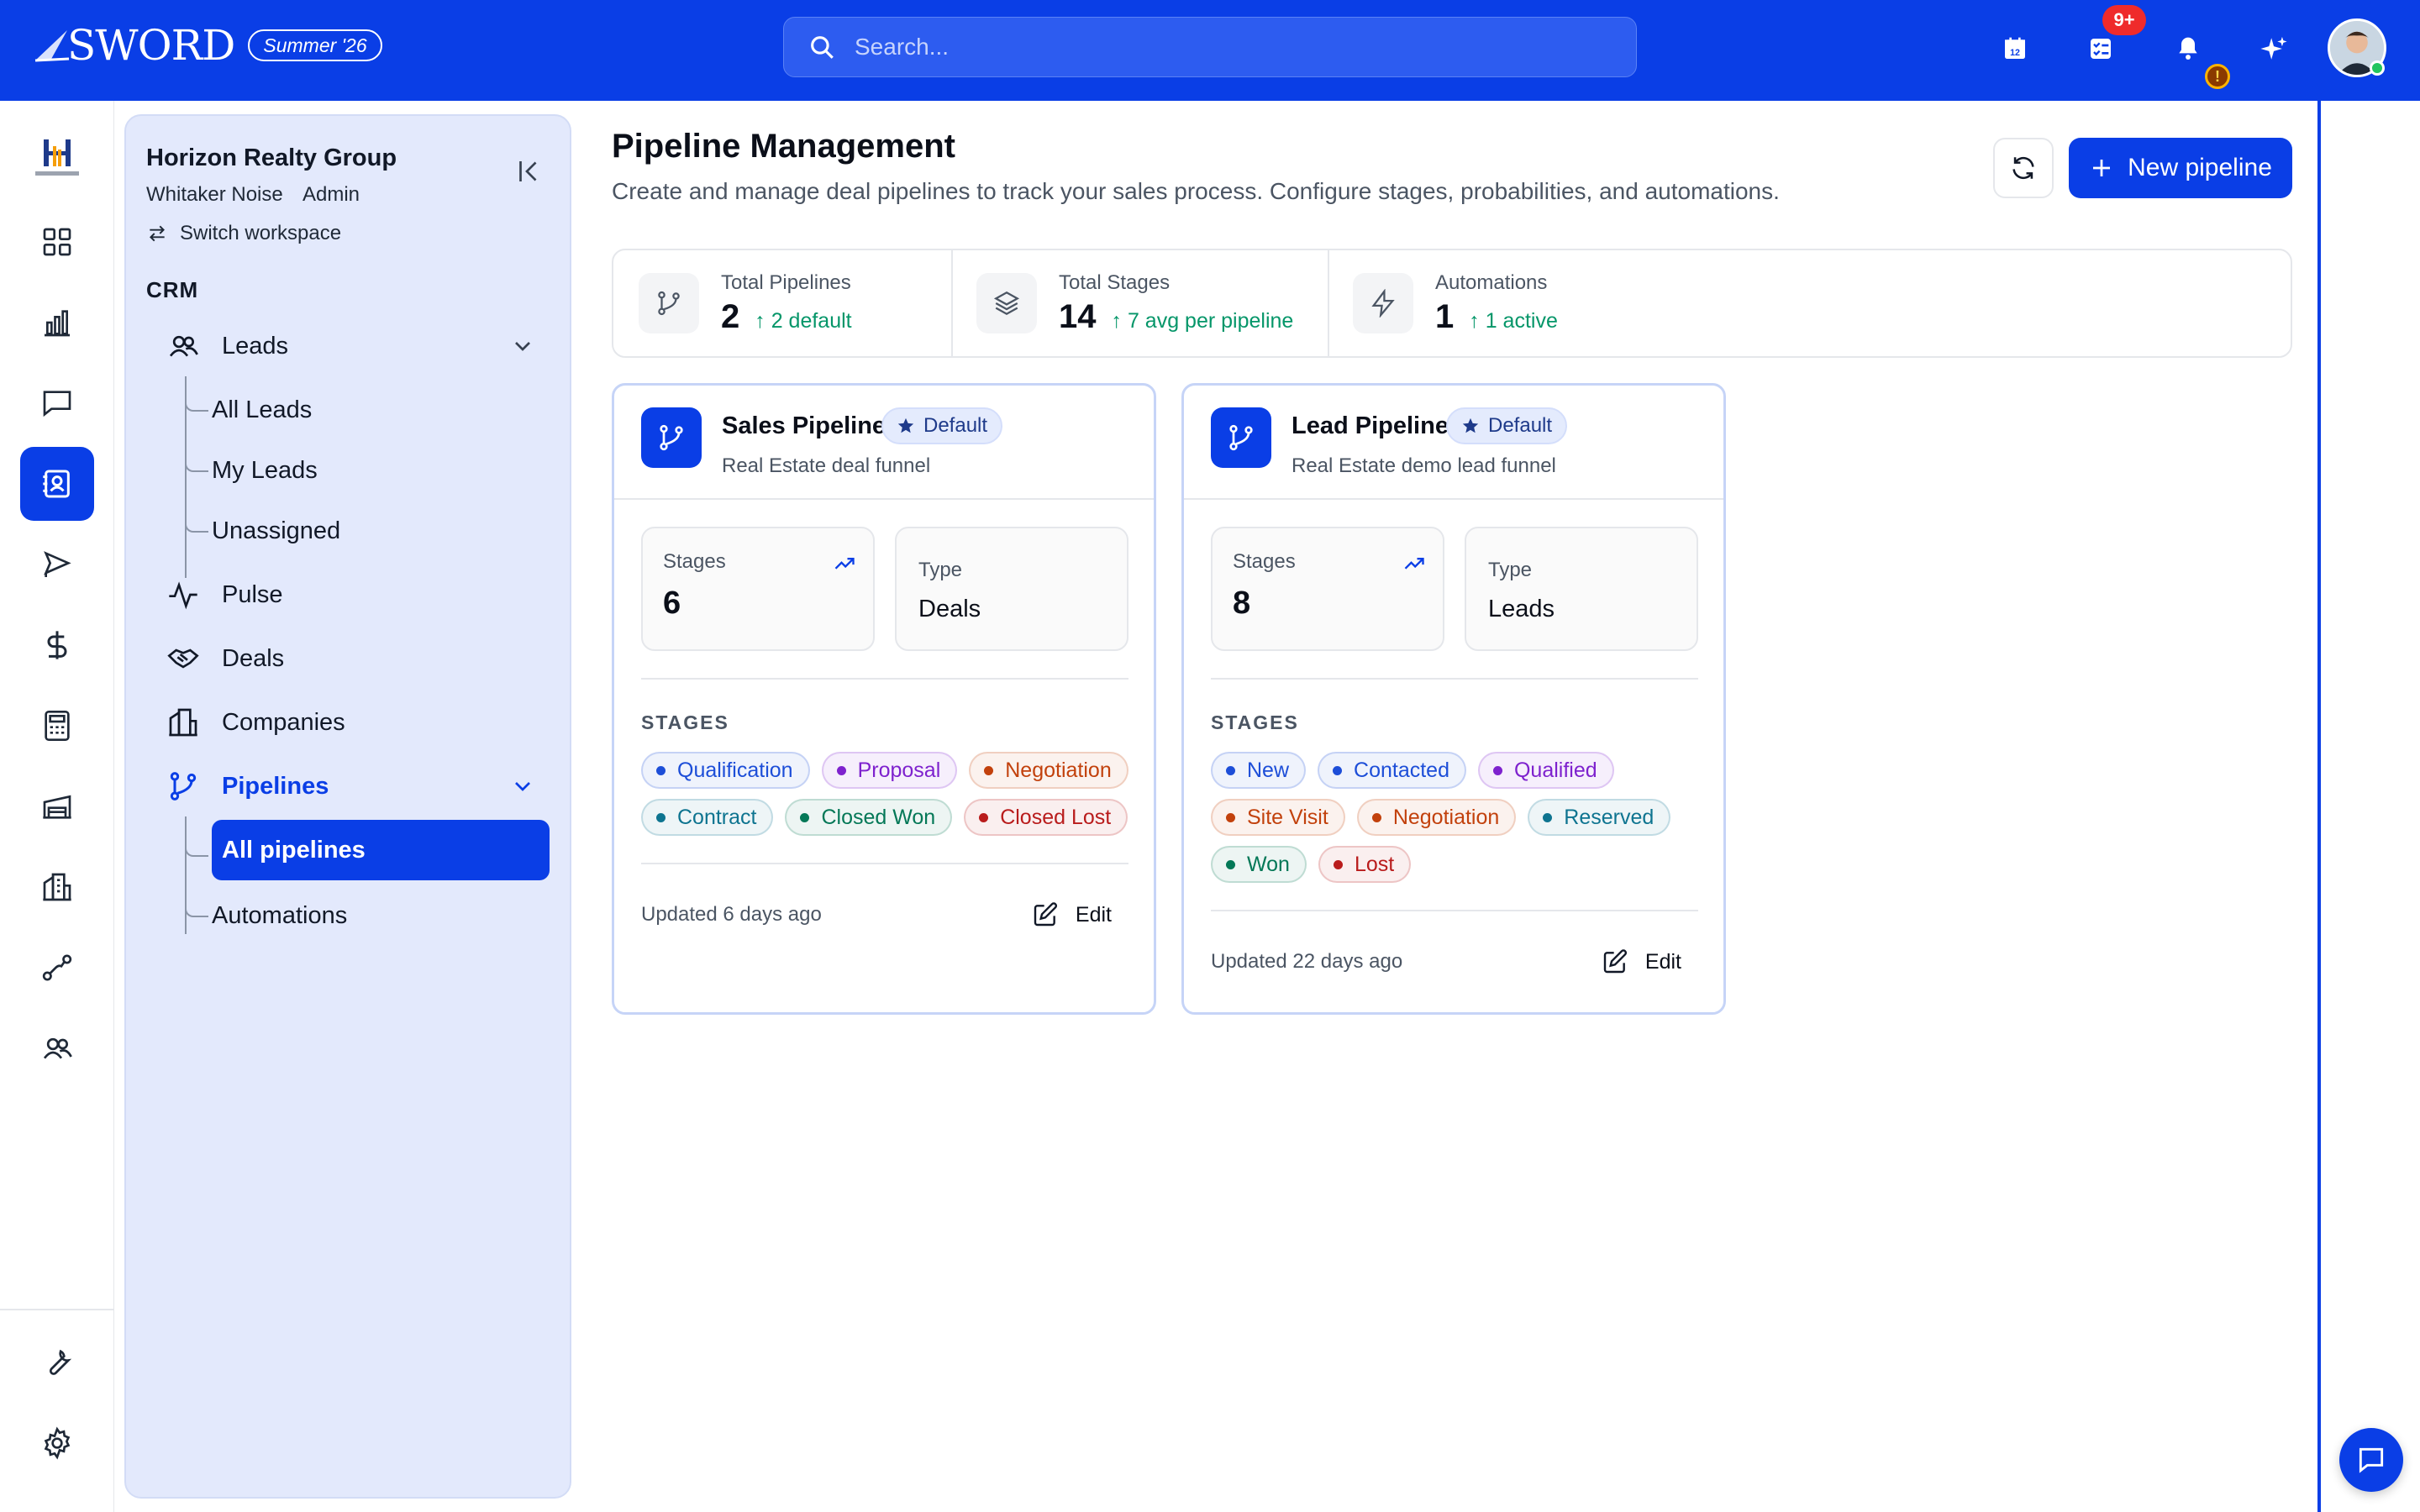  Describe the element at coordinates (248, 786) in the screenshot. I see `nav-pipelines: Pipelines` at that location.